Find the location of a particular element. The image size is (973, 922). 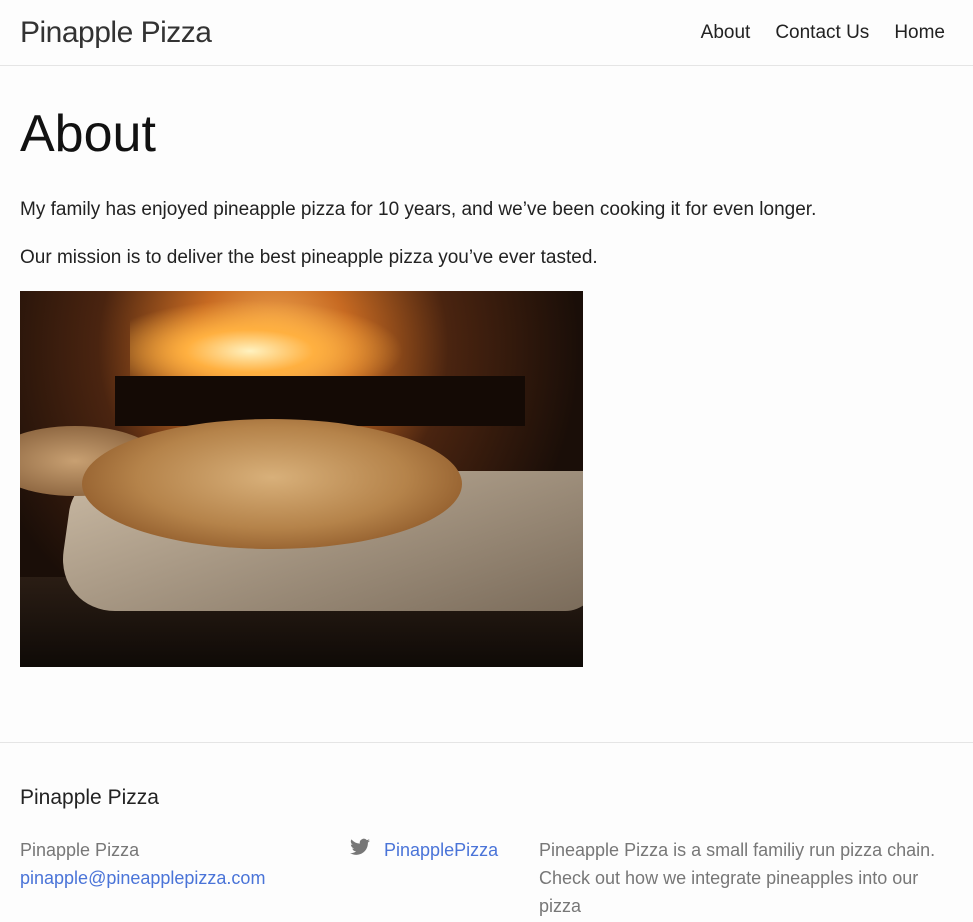

oven-graphic is located at coordinates (320, 401).